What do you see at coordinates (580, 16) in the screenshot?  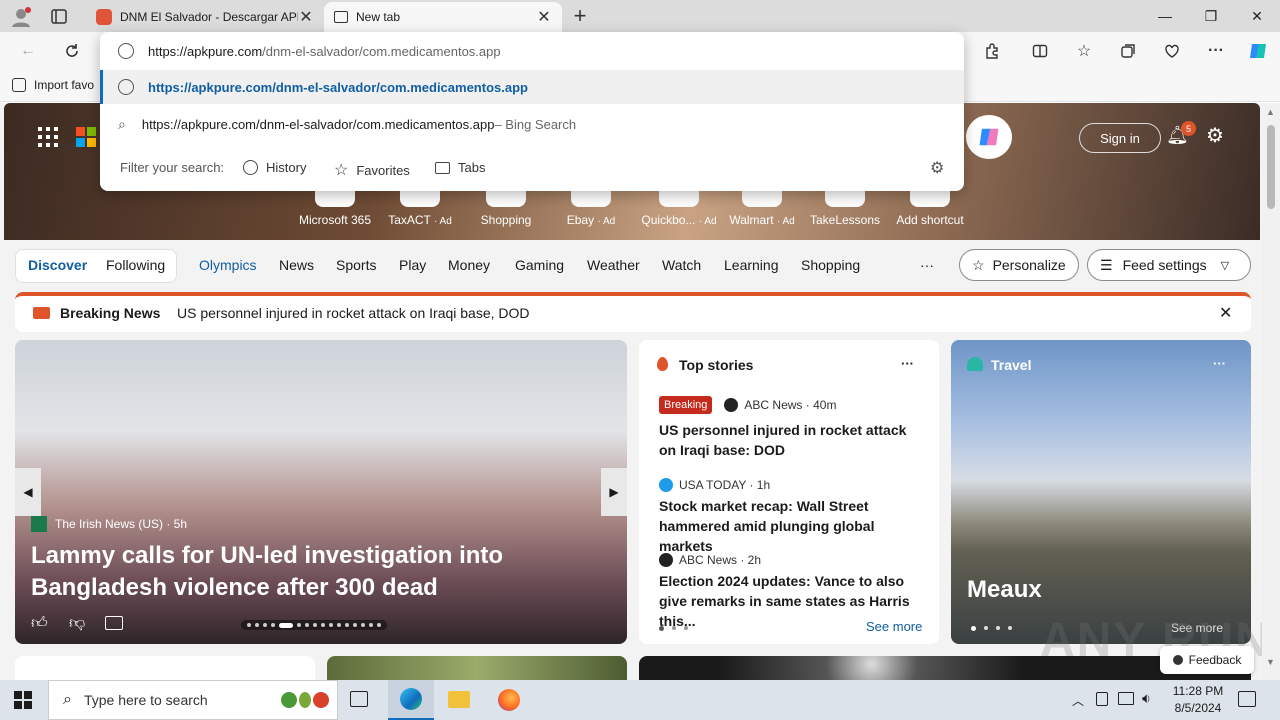 I see `new-tab-button: +` at bounding box center [580, 16].